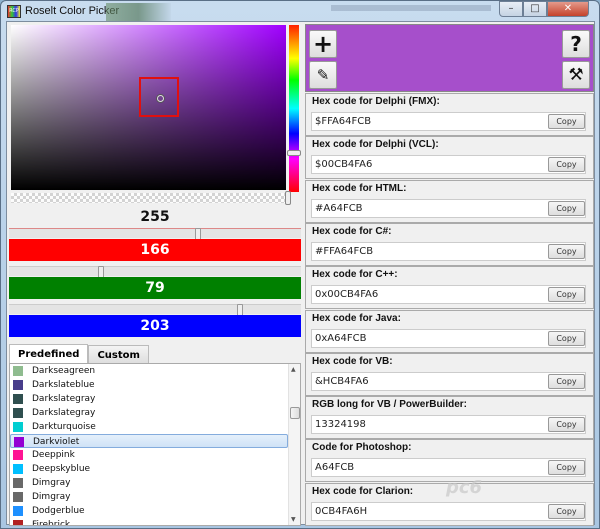 This screenshot has height=529, width=600. What do you see at coordinates (155, 234) in the screenshot?
I see `red-slider` at bounding box center [155, 234].